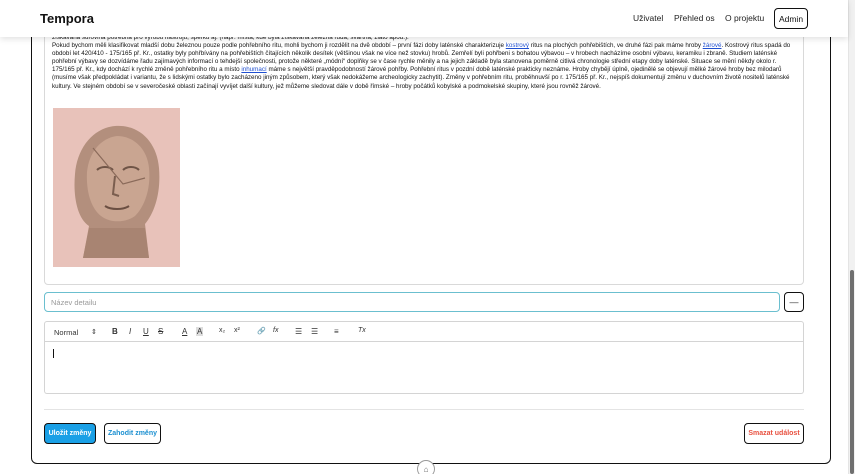 Image resolution: width=855 pixels, height=474 pixels. What do you see at coordinates (791, 18) in the screenshot?
I see `admin-button: Admin` at bounding box center [791, 18].